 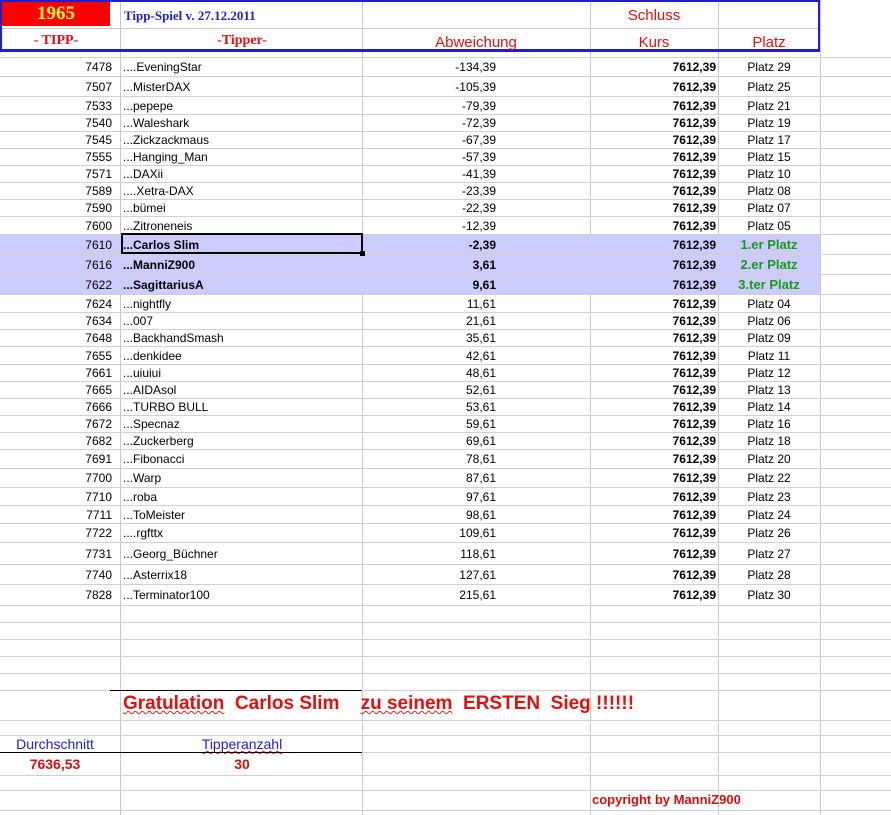 What do you see at coordinates (476, 264) in the screenshot?
I see `abweichung-cell: 3,61` at bounding box center [476, 264].